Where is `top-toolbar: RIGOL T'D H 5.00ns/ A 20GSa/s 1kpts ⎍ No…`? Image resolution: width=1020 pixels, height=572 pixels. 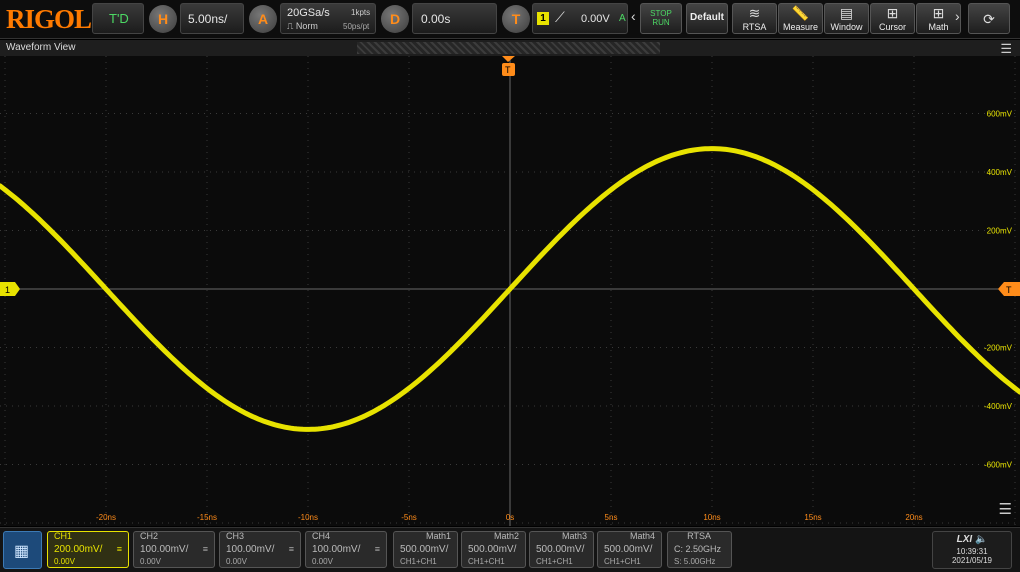 top-toolbar: RIGOL T'D H 5.00ns/ A 20GSa/s 1kpts ⎍ No… is located at coordinates (510, 19).